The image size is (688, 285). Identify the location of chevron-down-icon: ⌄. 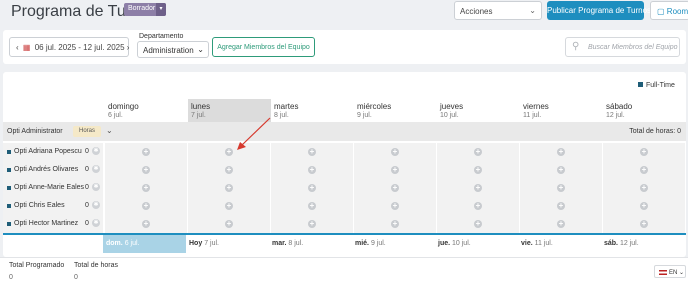
(109, 130).